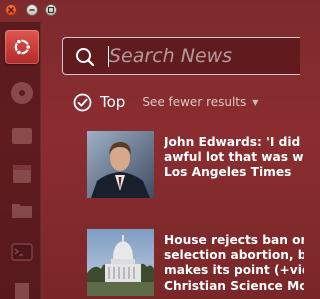 This screenshot has height=299, width=320. I want to click on triangle-down-icon: ▼, so click(255, 102).